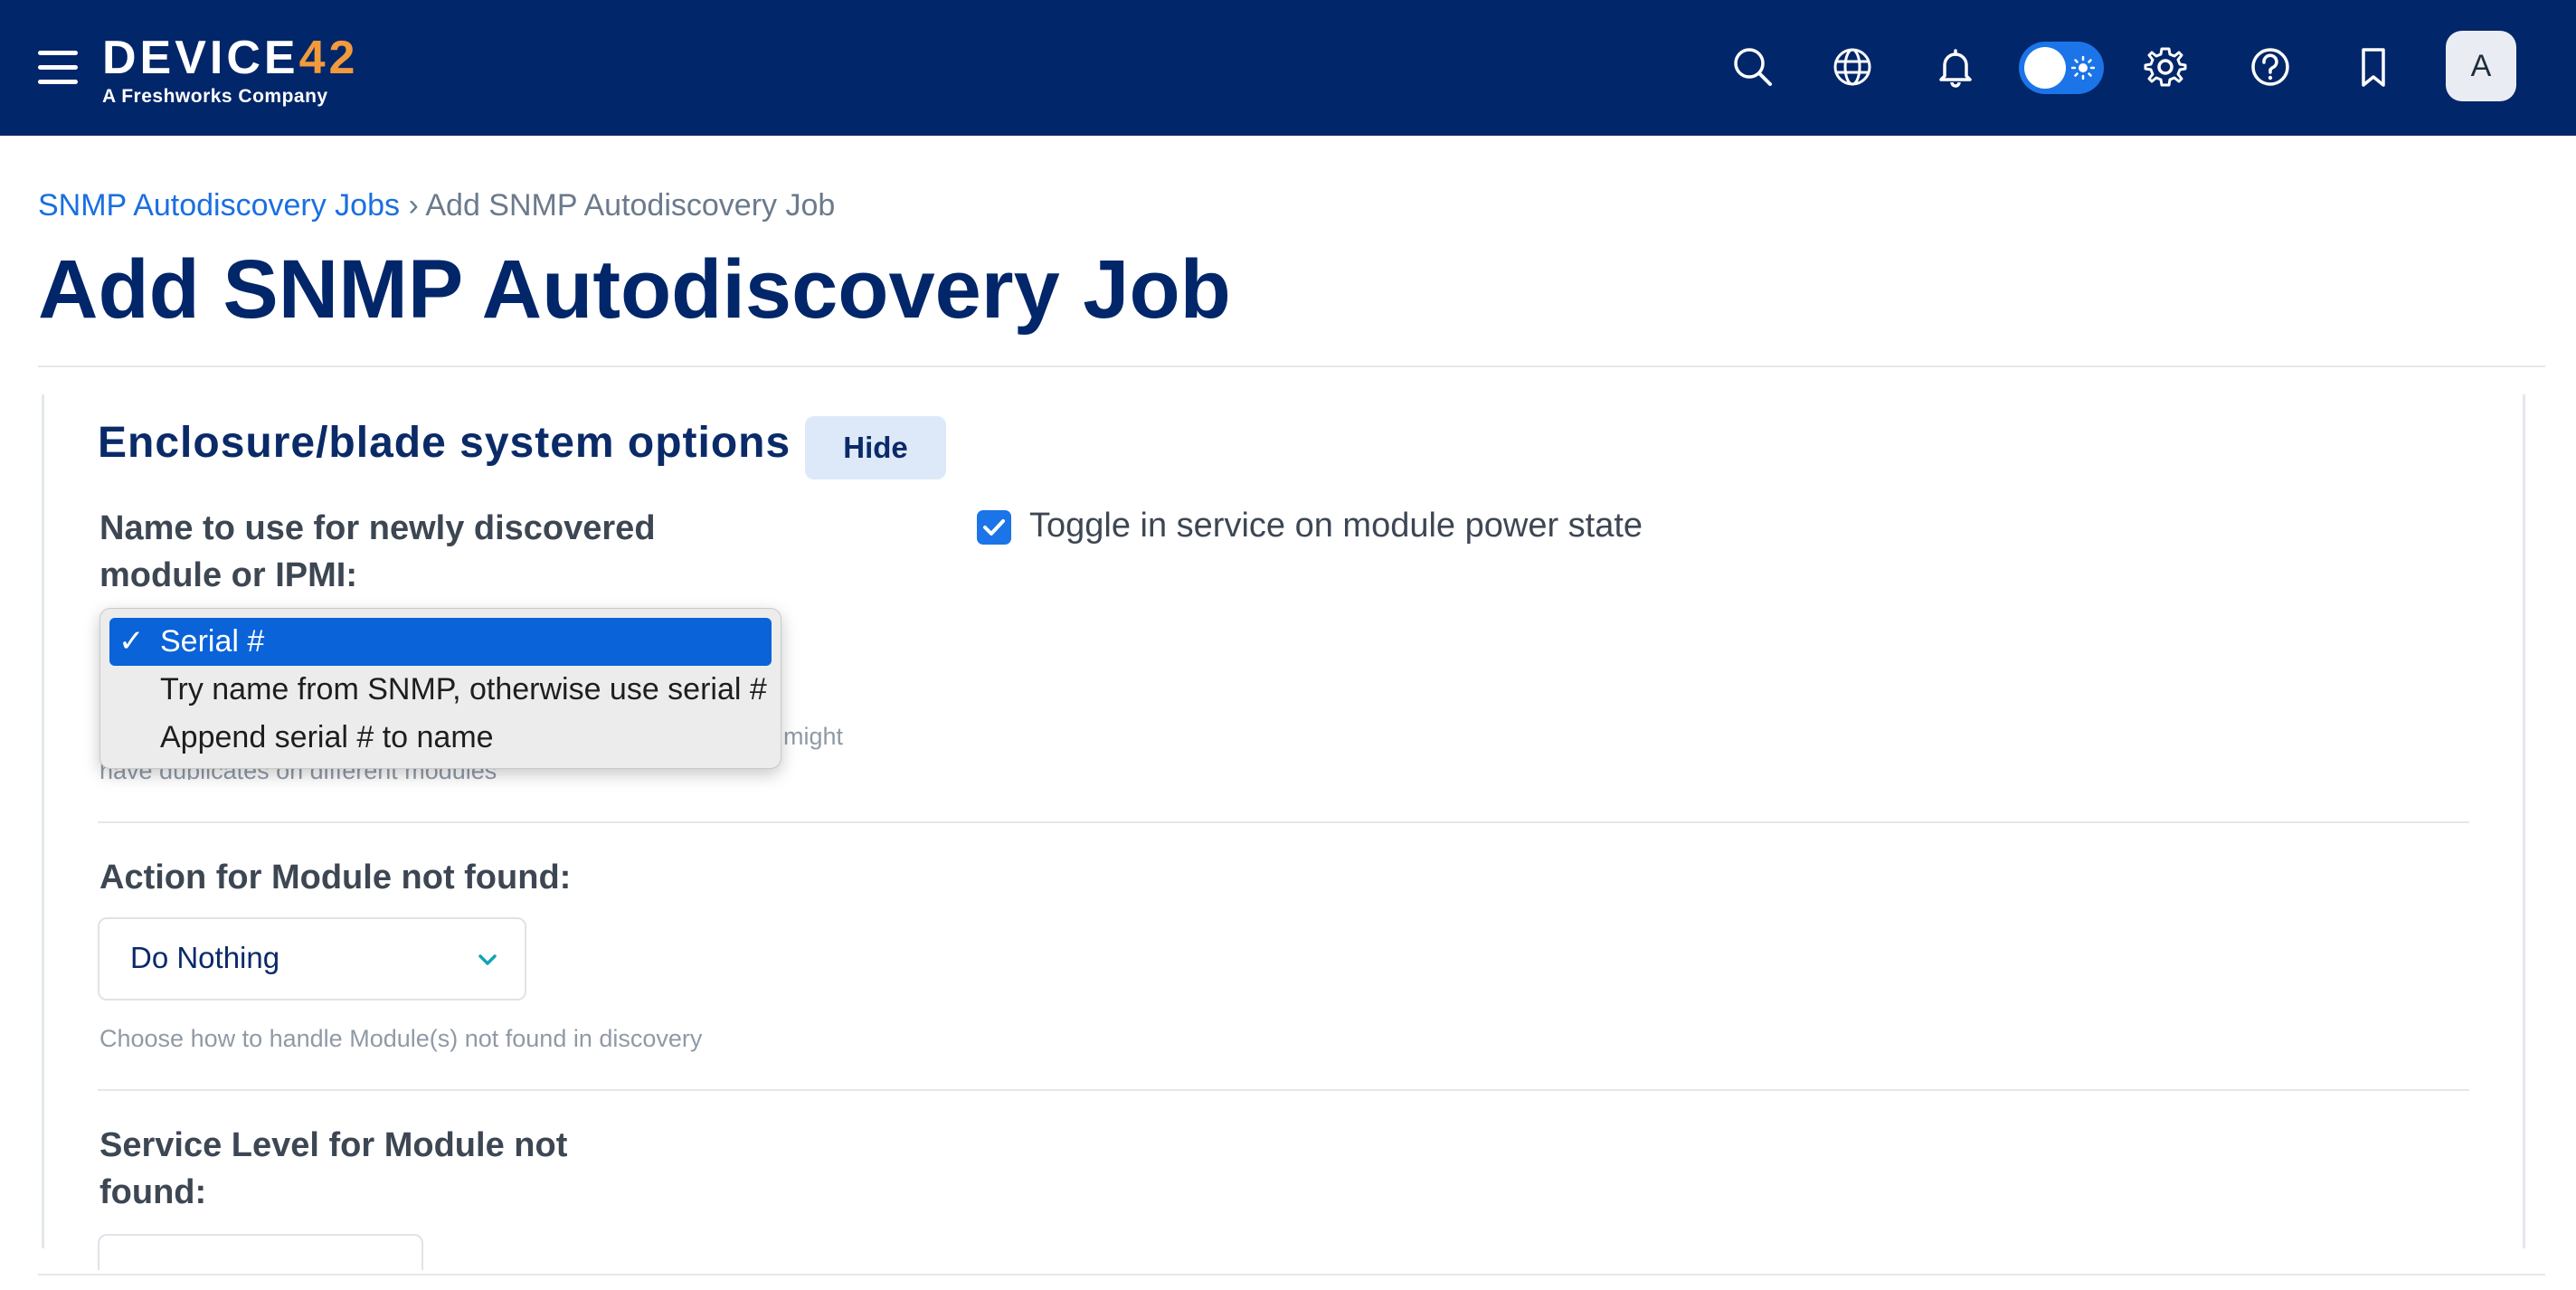 The width and height of the screenshot is (2576, 1290). I want to click on search-icon, so click(1753, 67).